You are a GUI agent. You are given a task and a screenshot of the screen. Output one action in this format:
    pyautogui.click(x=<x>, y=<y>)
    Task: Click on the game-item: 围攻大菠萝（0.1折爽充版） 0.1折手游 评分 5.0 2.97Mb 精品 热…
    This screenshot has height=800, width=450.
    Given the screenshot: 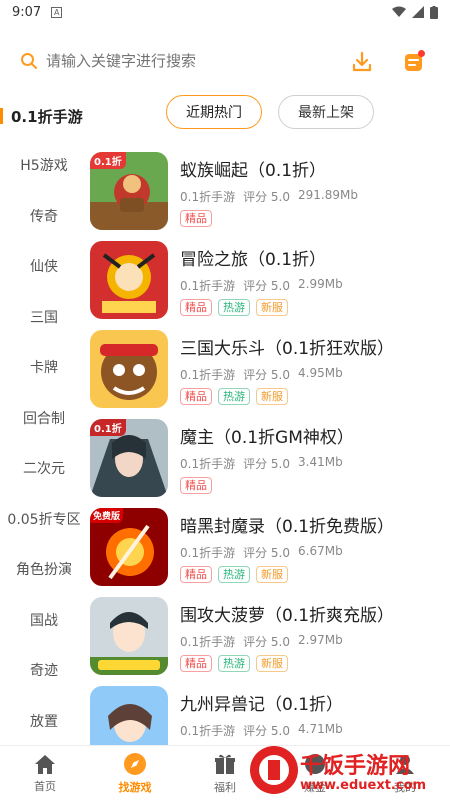 What is the action you would take?
    pyautogui.click(x=269, y=637)
    